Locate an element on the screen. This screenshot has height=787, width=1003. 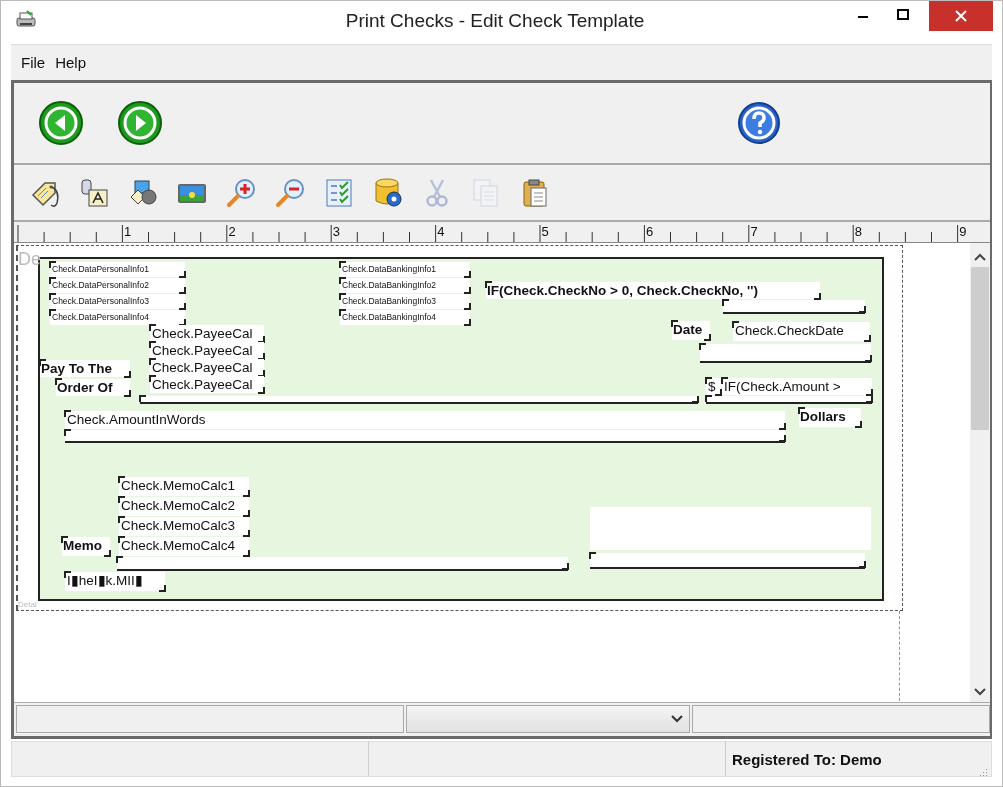
window-title: Print Checks - Edit Check Template is located at coordinates (495, 20).